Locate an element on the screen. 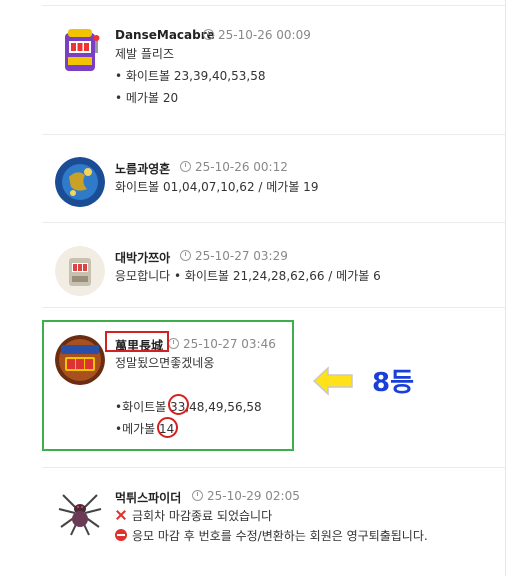 Image resolution: width=506 pixels, height=576 pixels. timestamp: 25-10-29 02:05 is located at coordinates (246, 496).